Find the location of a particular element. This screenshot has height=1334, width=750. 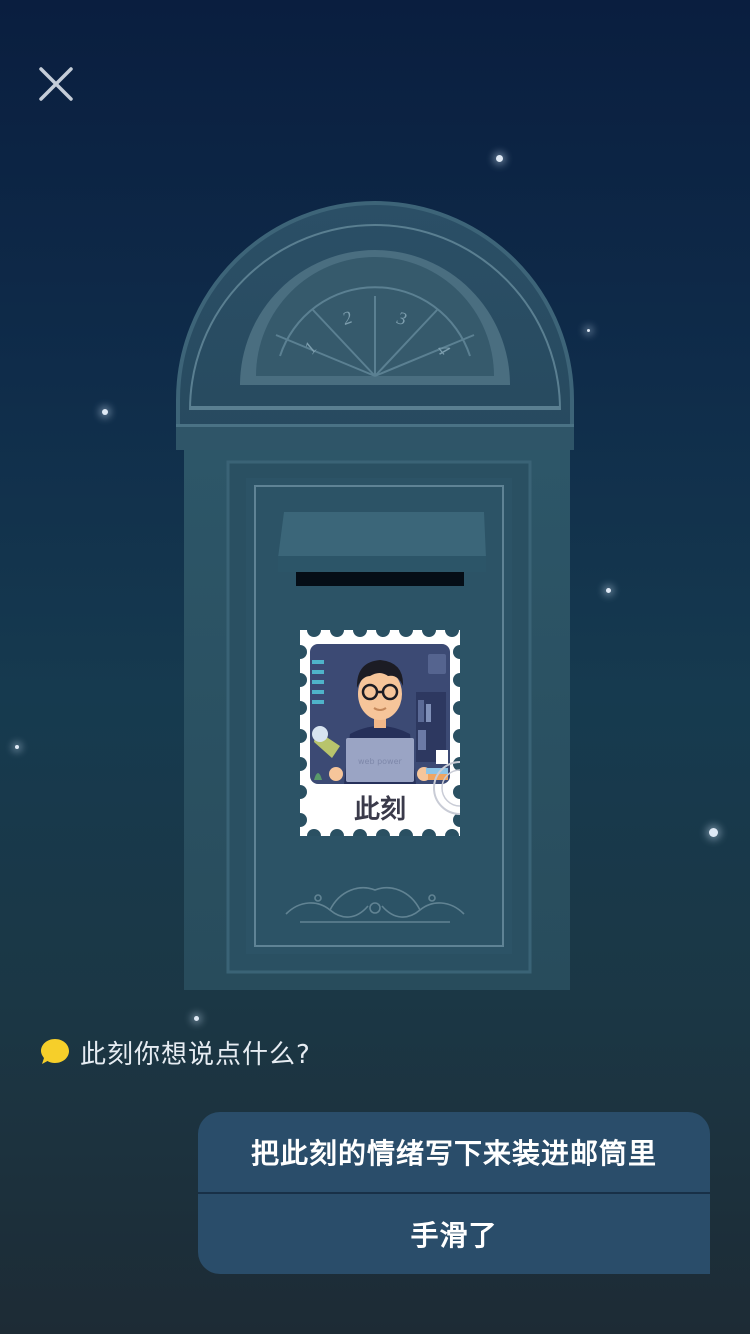

prompt-row: 此刻你想说点什么? is located at coordinates (175, 1052).